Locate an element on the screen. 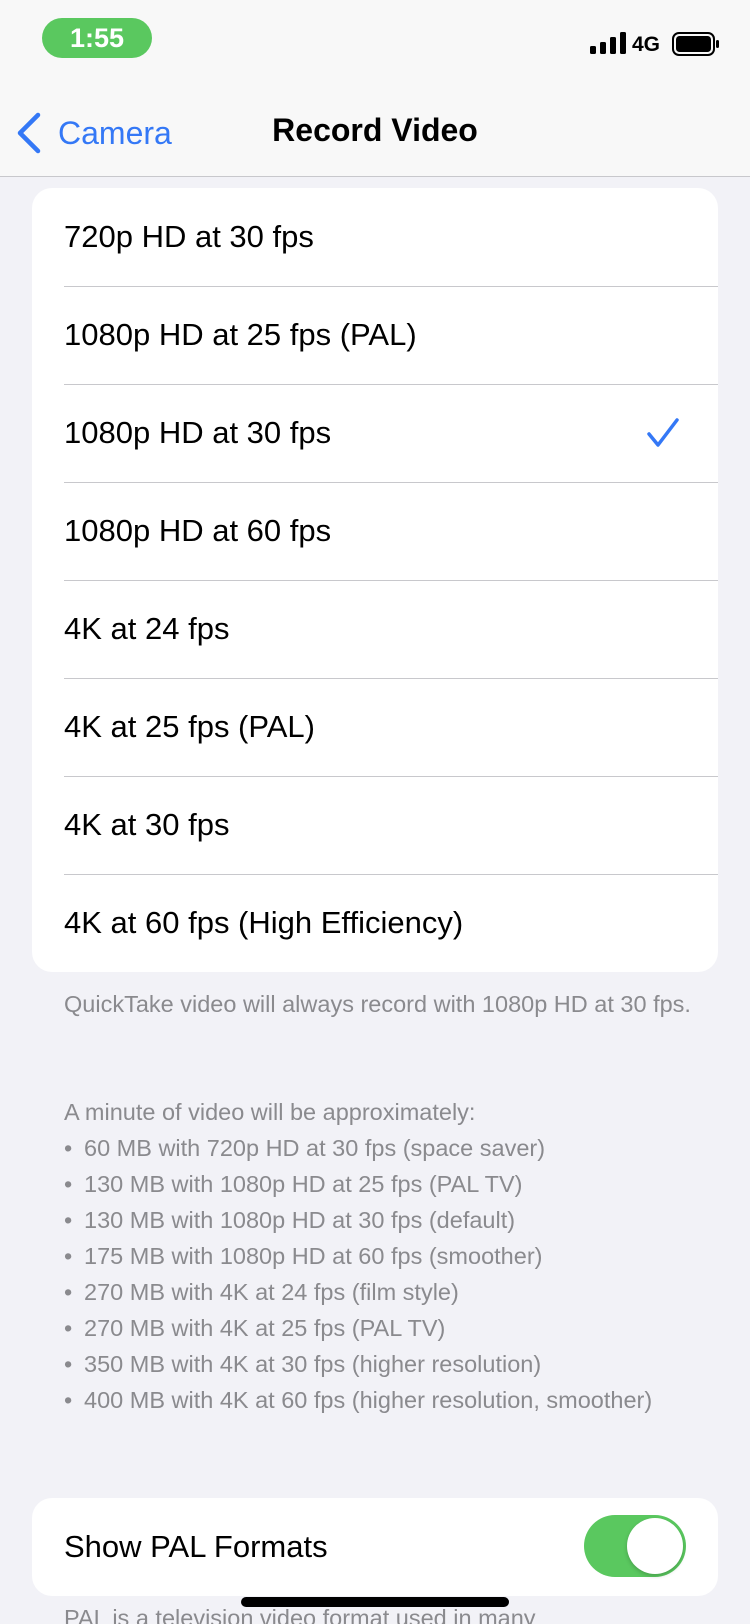 The height and width of the screenshot is (1624, 750). status-bar: 1:55 4G is located at coordinates (375, 44).